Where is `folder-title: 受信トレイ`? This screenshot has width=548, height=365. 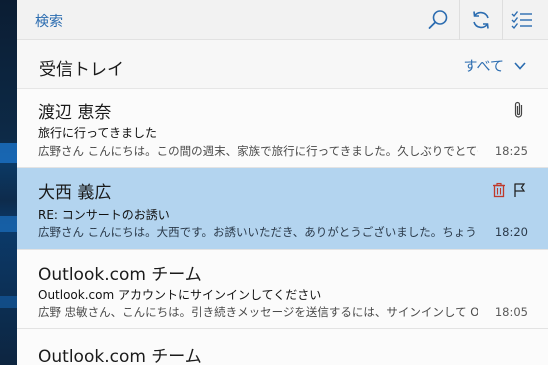
folder-title: 受信トレイ is located at coordinates (81, 70).